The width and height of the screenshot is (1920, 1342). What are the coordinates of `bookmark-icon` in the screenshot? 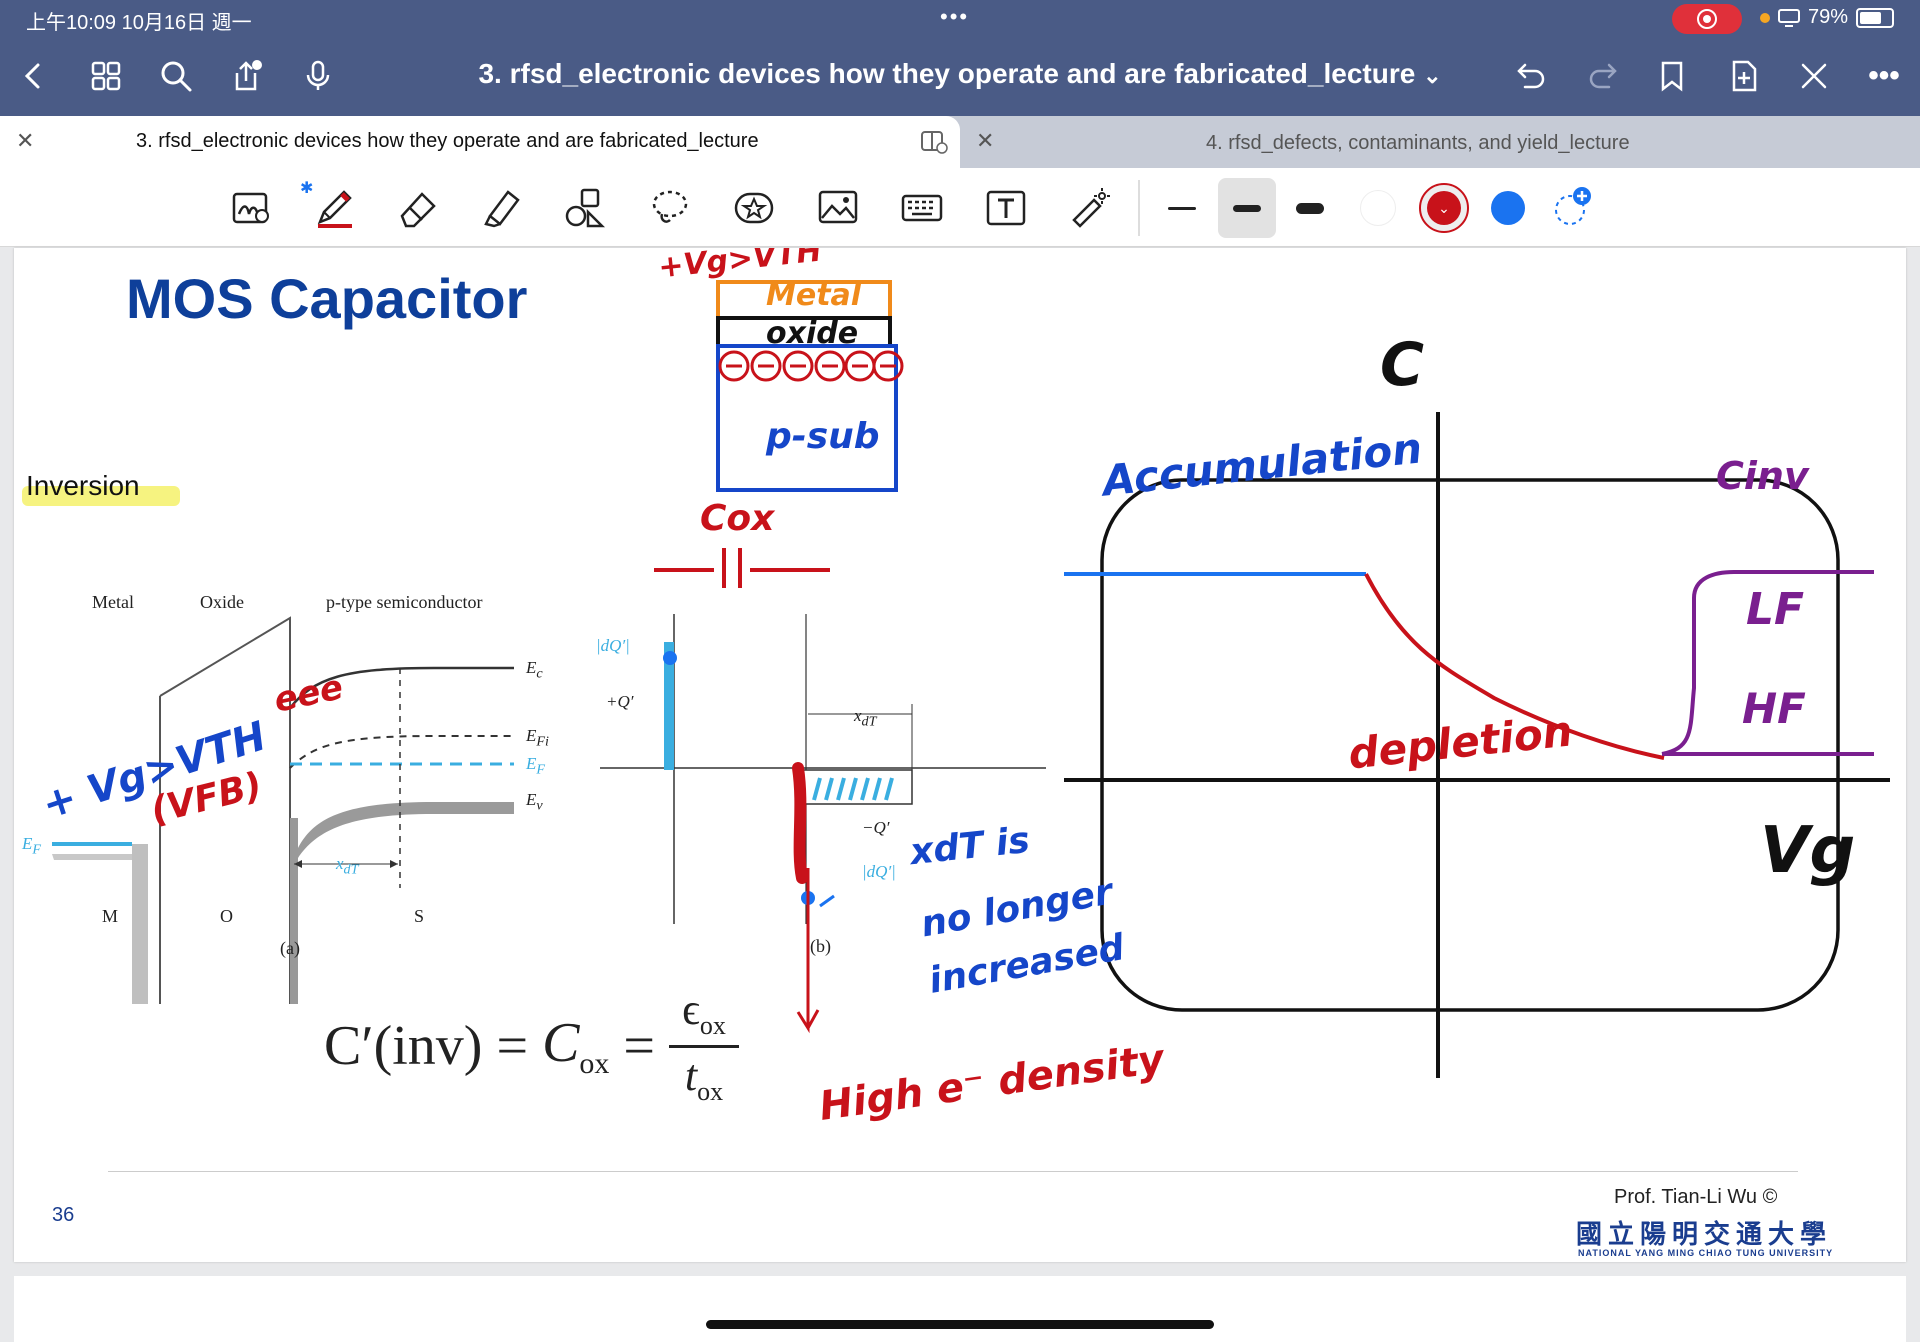 It's located at (1672, 76).